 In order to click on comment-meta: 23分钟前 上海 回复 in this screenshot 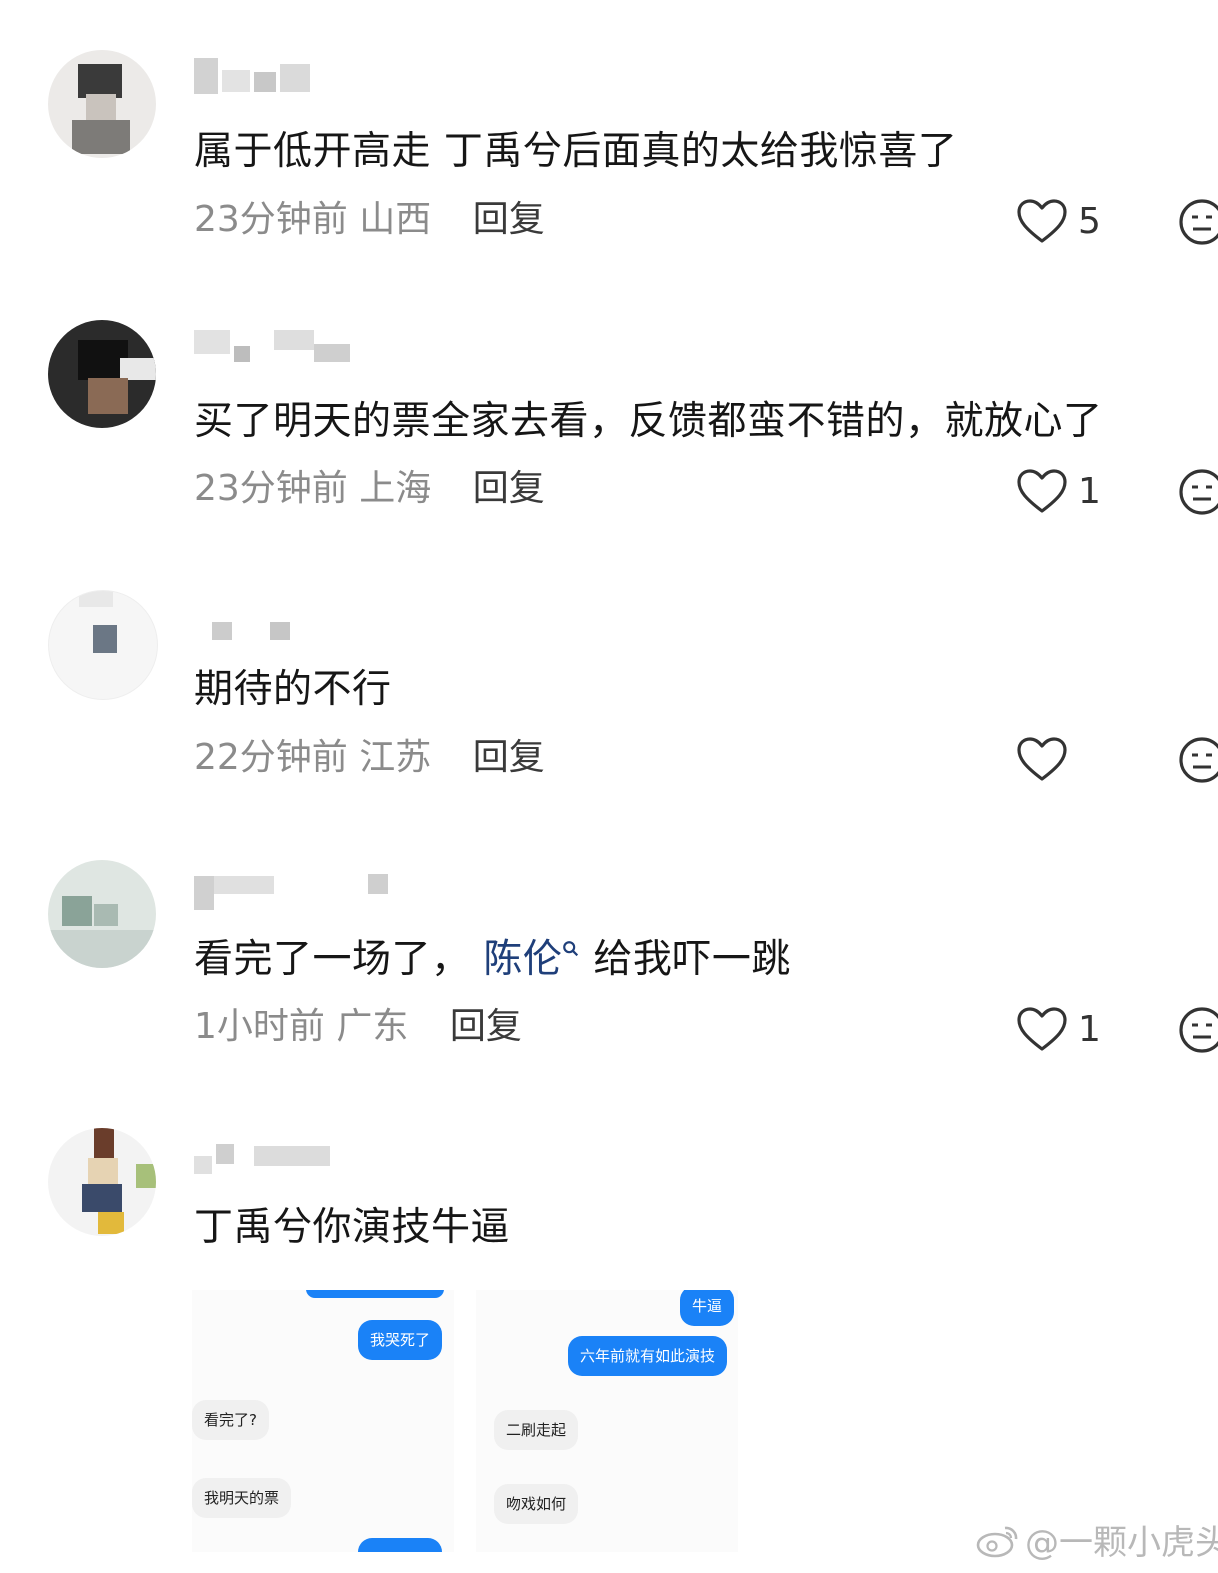, I will do `click(369, 489)`.